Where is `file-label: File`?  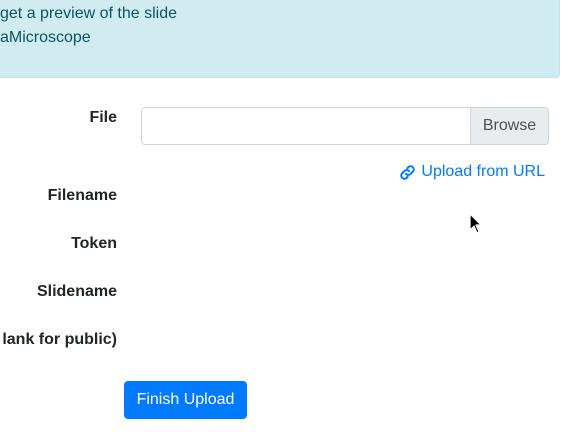 file-label: File is located at coordinates (103, 117).